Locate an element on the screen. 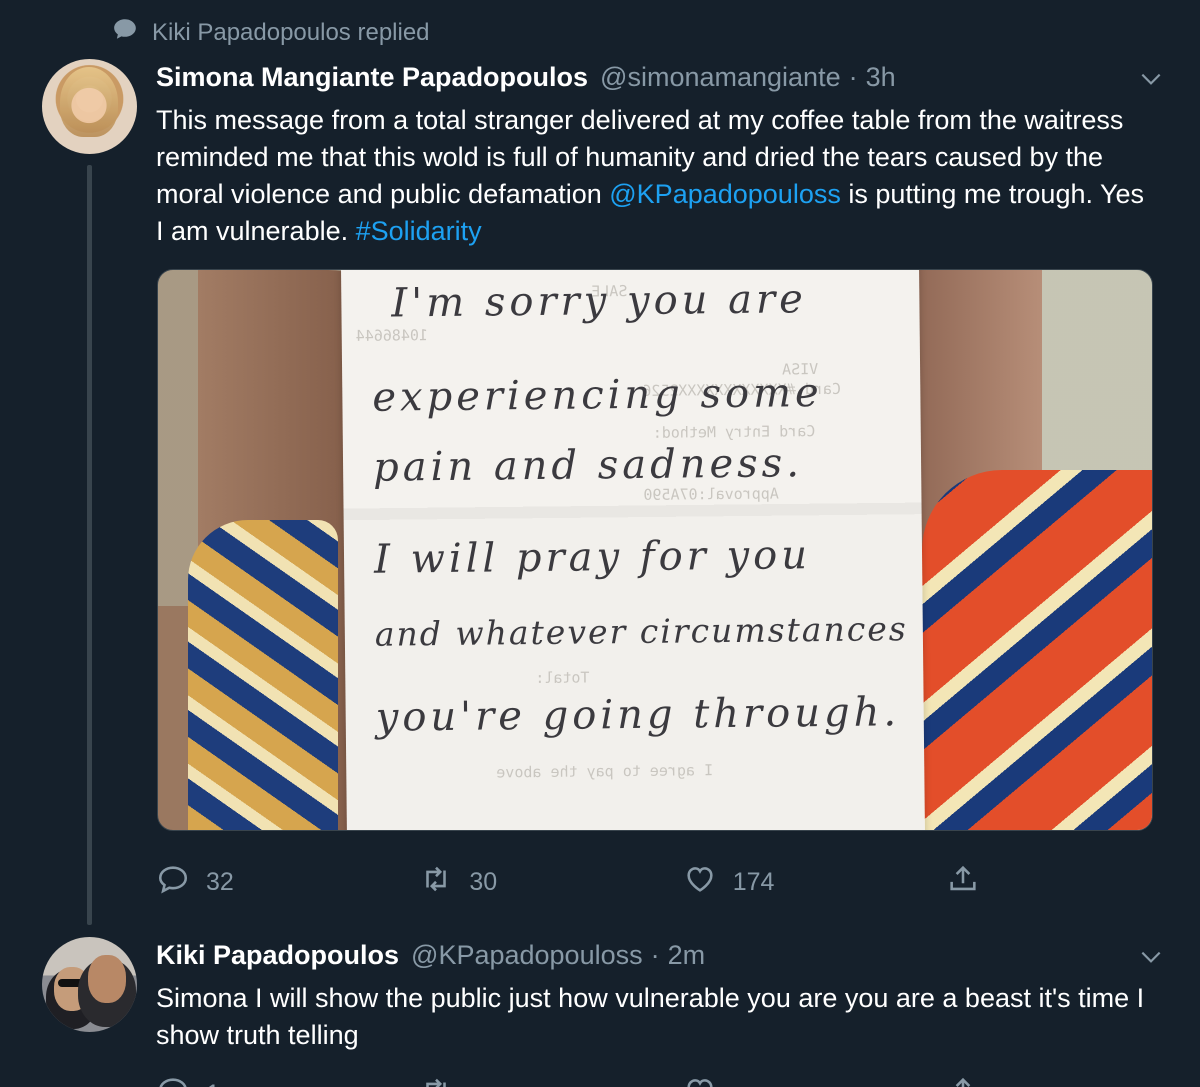 This screenshot has width=1200, height=1087. reply-button: 32 is located at coordinates (287, 882).